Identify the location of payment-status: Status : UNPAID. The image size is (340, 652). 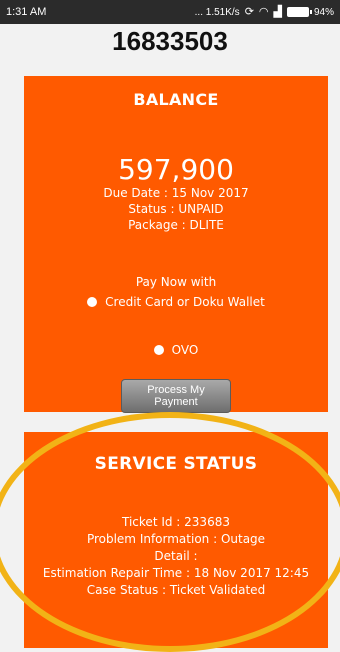
(176, 209).